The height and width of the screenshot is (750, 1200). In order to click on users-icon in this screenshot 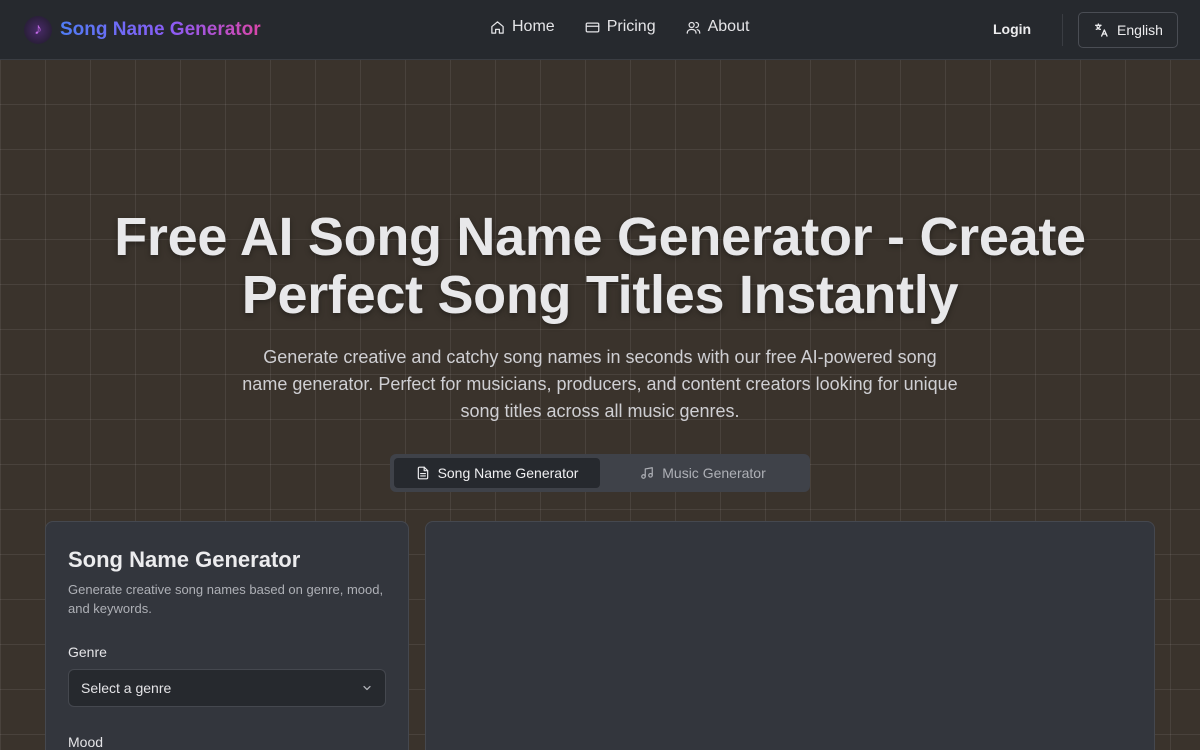, I will do `click(693, 27)`.